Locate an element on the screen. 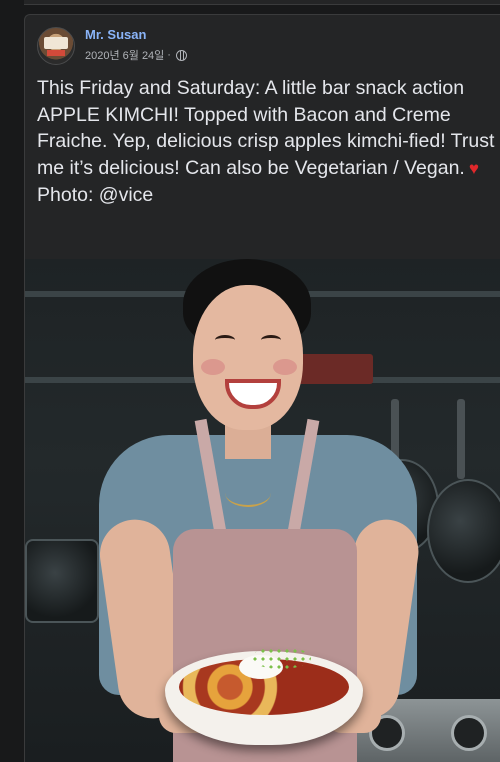  previous-post-edge is located at coordinates (262, 2).